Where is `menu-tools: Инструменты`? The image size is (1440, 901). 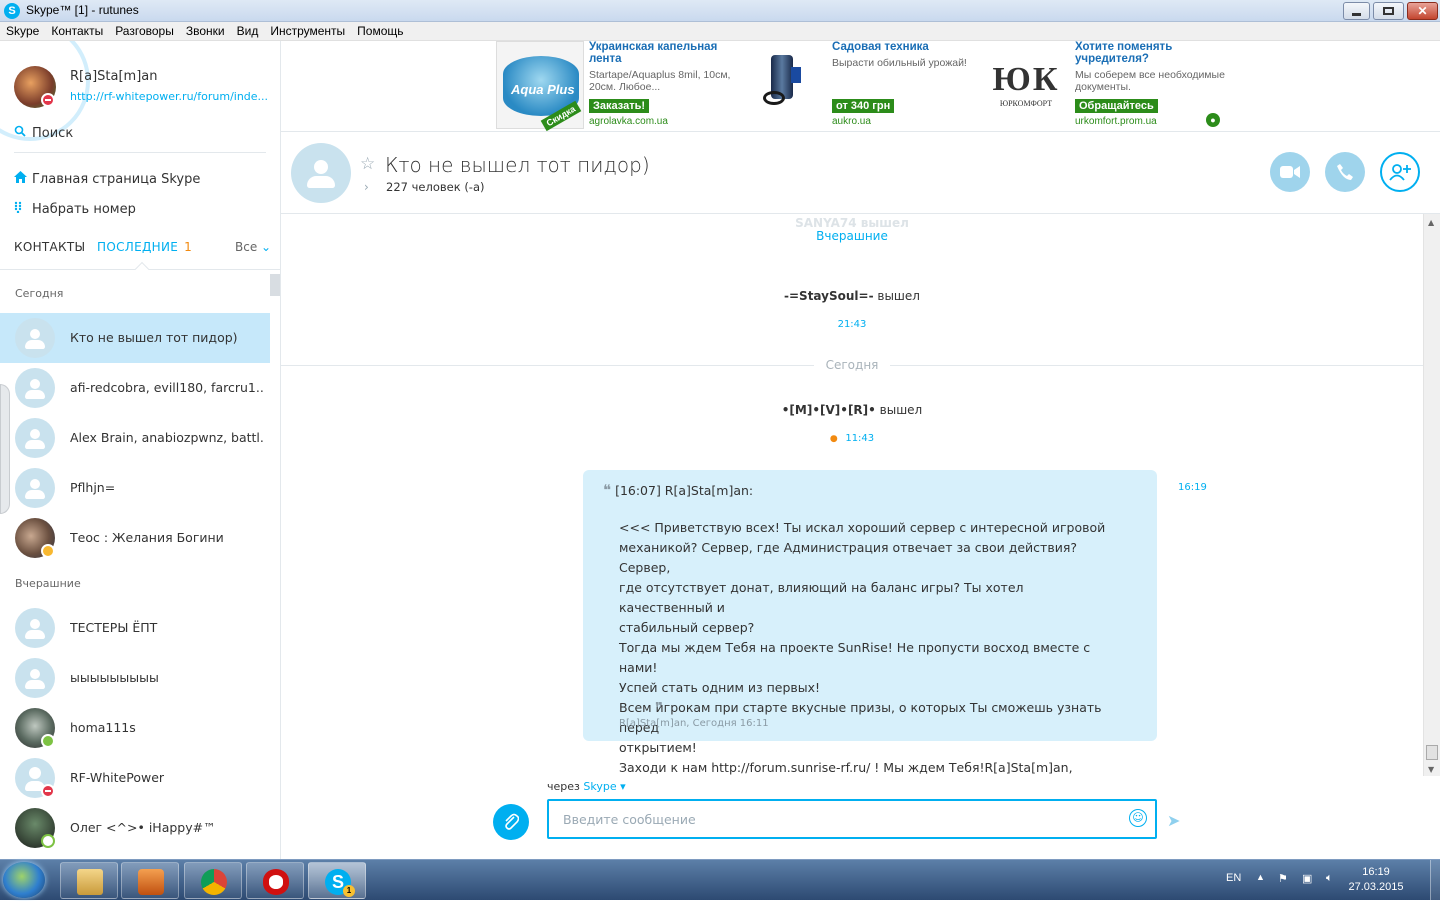 menu-tools: Инструменты is located at coordinates (307, 31).